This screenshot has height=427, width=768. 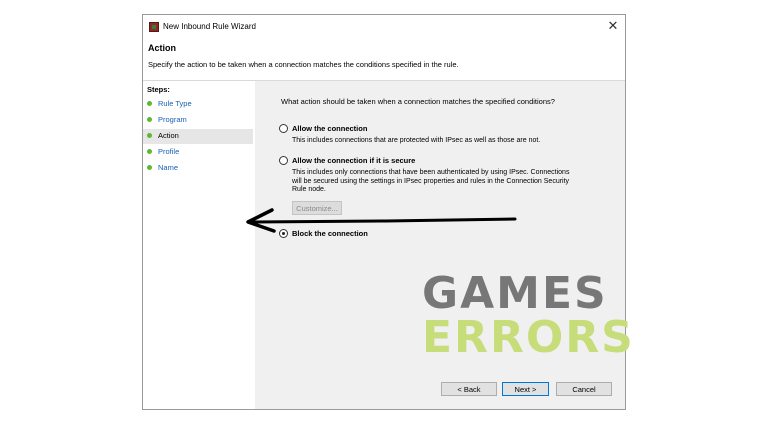 What do you see at coordinates (381, 220) in the screenshot?
I see `pointer-arrow-icon` at bounding box center [381, 220].